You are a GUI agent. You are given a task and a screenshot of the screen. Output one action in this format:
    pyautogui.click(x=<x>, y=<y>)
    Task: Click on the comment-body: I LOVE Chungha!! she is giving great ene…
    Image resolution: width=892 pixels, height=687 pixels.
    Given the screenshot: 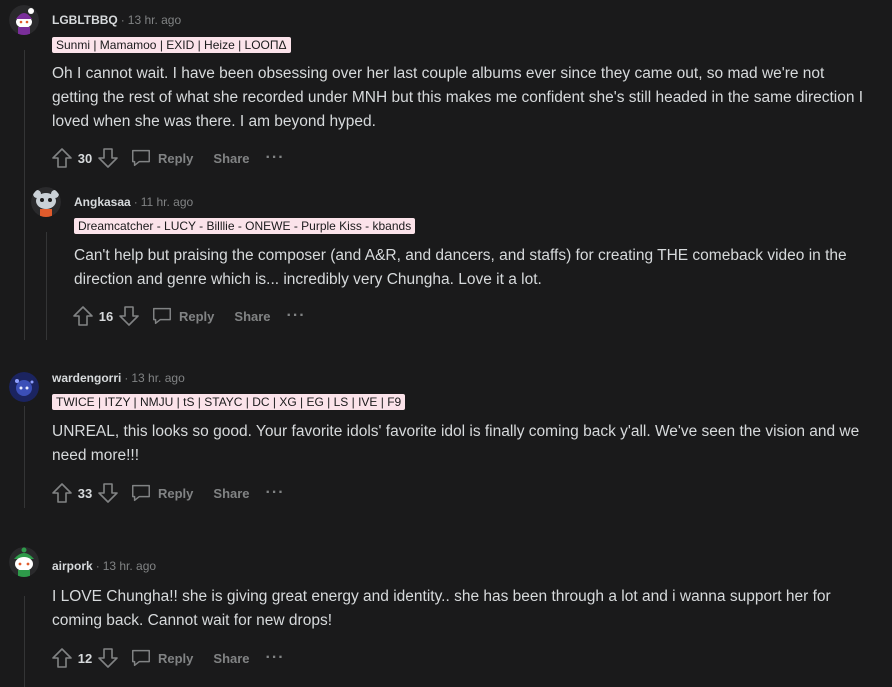 What is the action you would take?
    pyautogui.click(x=462, y=609)
    